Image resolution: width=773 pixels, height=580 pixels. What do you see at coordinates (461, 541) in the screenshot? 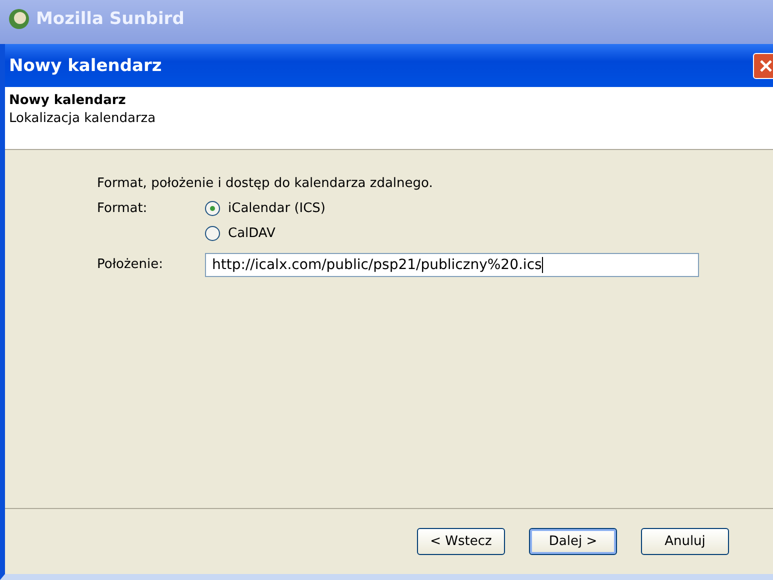
I see `wizard-button: < Wstecz` at bounding box center [461, 541].